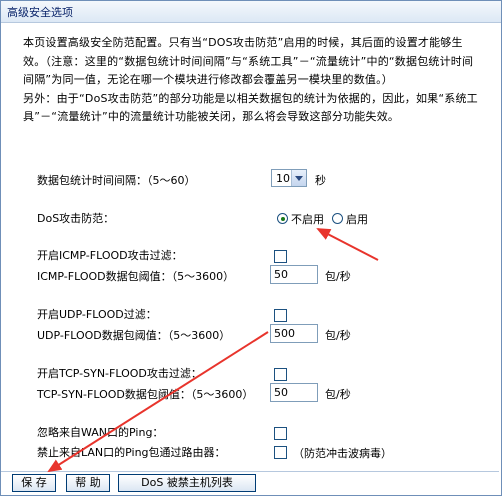 The image size is (502, 496). Describe the element at coordinates (116, 180) in the screenshot. I see `interval-label: 数据包统计时间间隔：（5～60）` at that location.